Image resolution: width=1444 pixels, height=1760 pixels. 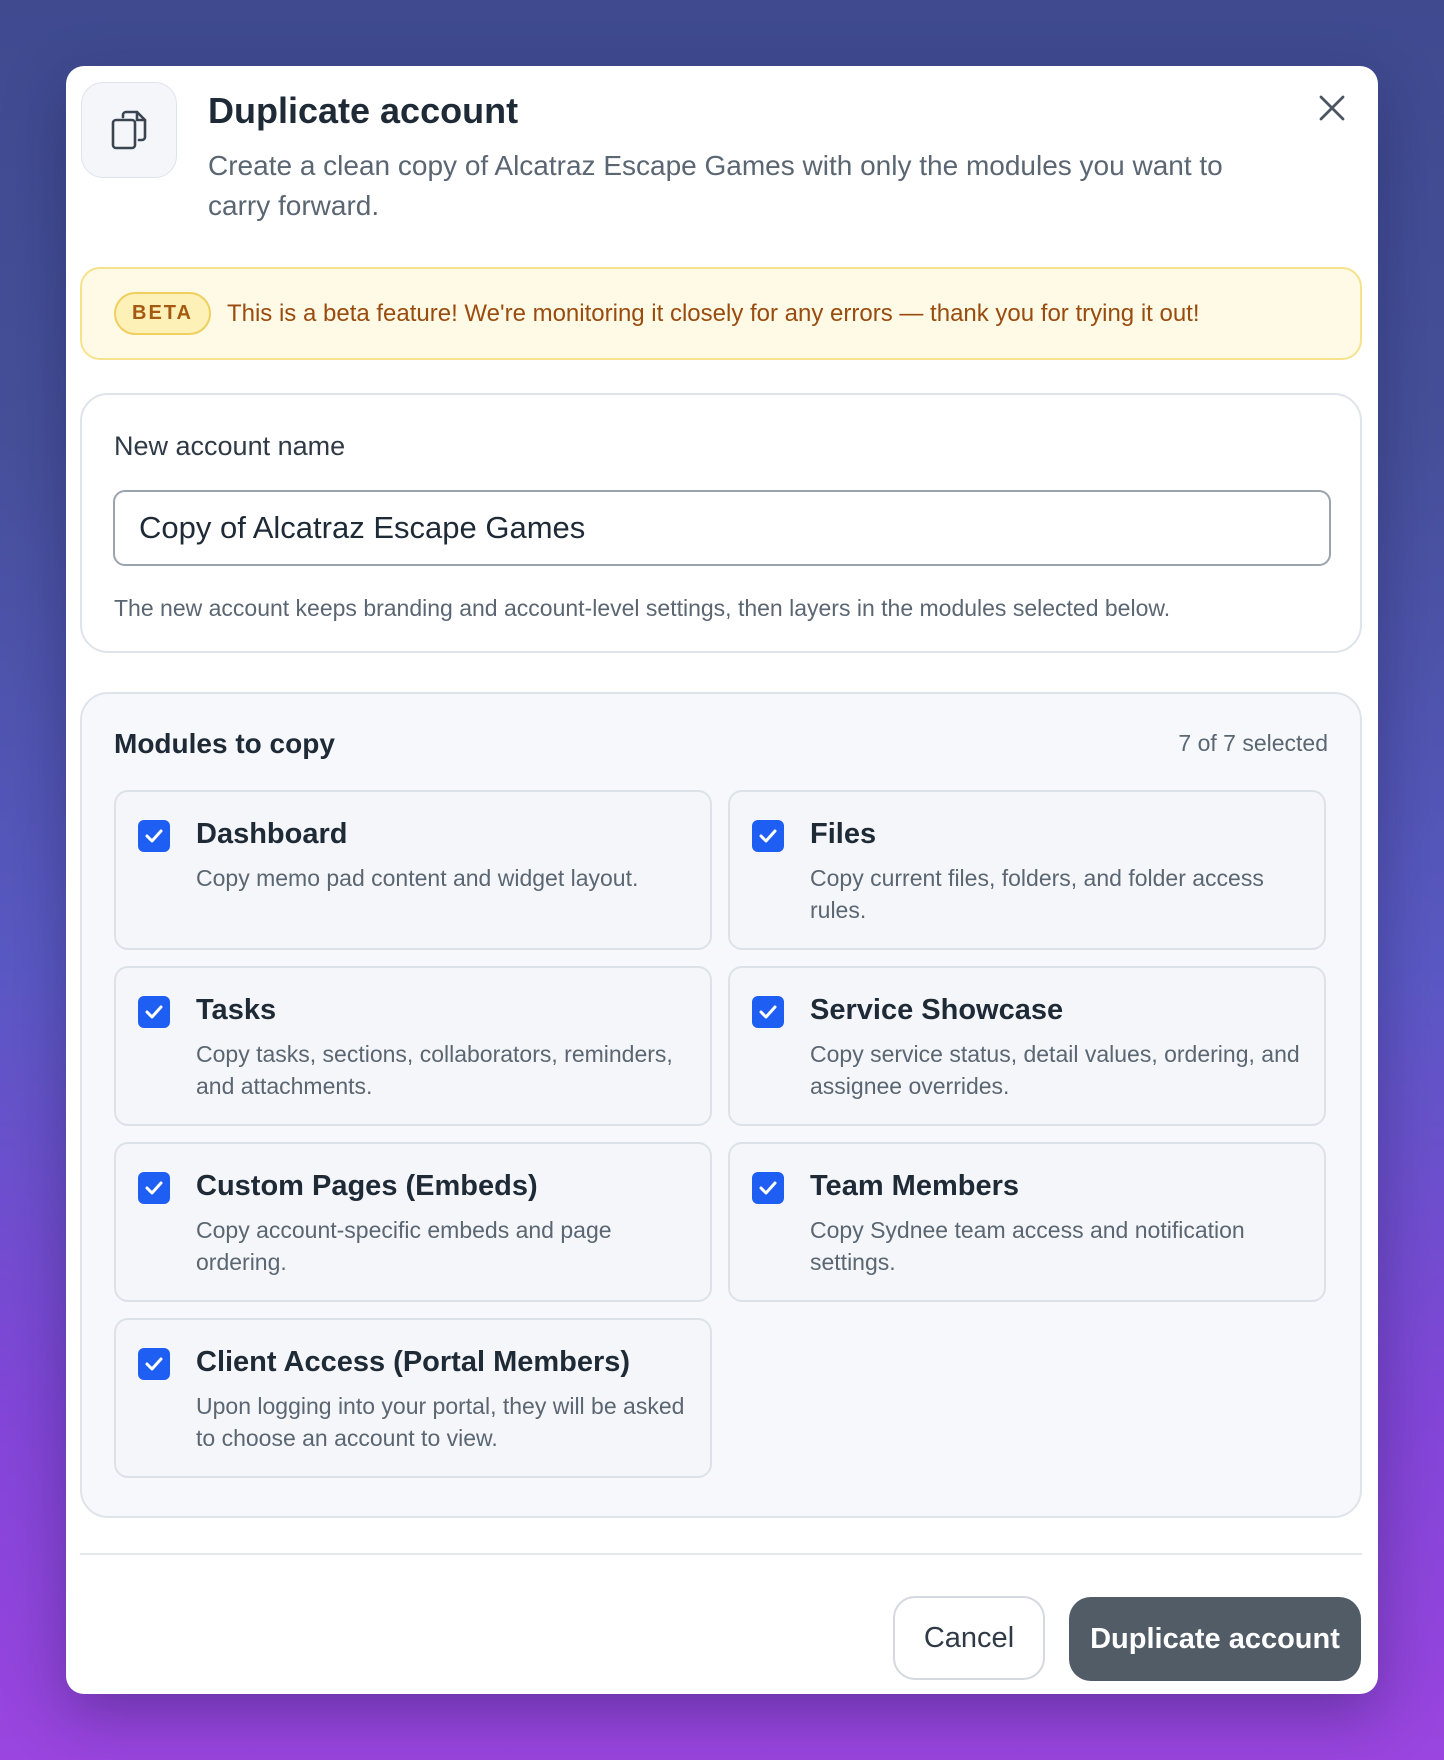 What do you see at coordinates (413, 1362) in the screenshot?
I see `module-title: Client Access (Portal Members)` at bounding box center [413, 1362].